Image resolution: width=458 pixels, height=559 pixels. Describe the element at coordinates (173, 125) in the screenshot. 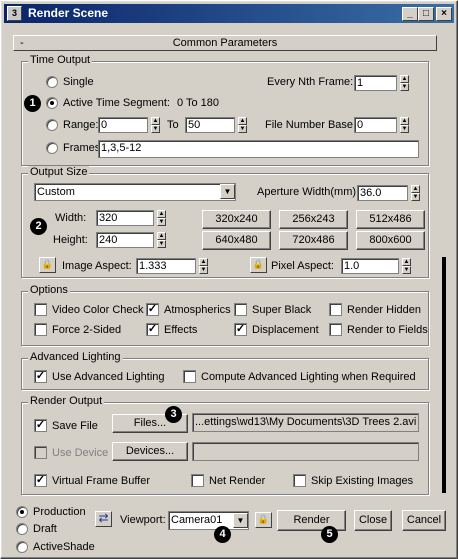

I see `range-to-label: To` at that location.